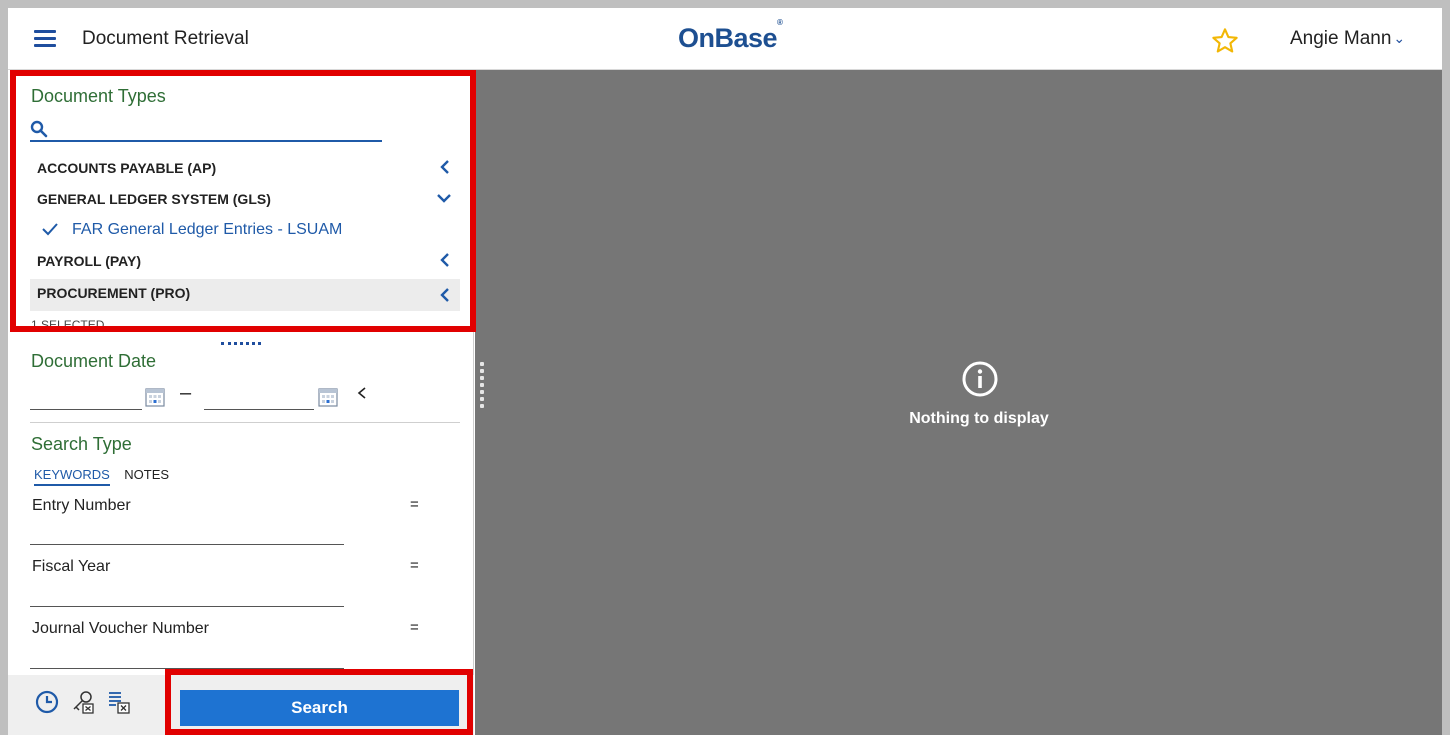 The image size is (1450, 735). What do you see at coordinates (71, 566) in the screenshot?
I see `keyword-label-fiscal-year: Fiscal Year` at bounding box center [71, 566].